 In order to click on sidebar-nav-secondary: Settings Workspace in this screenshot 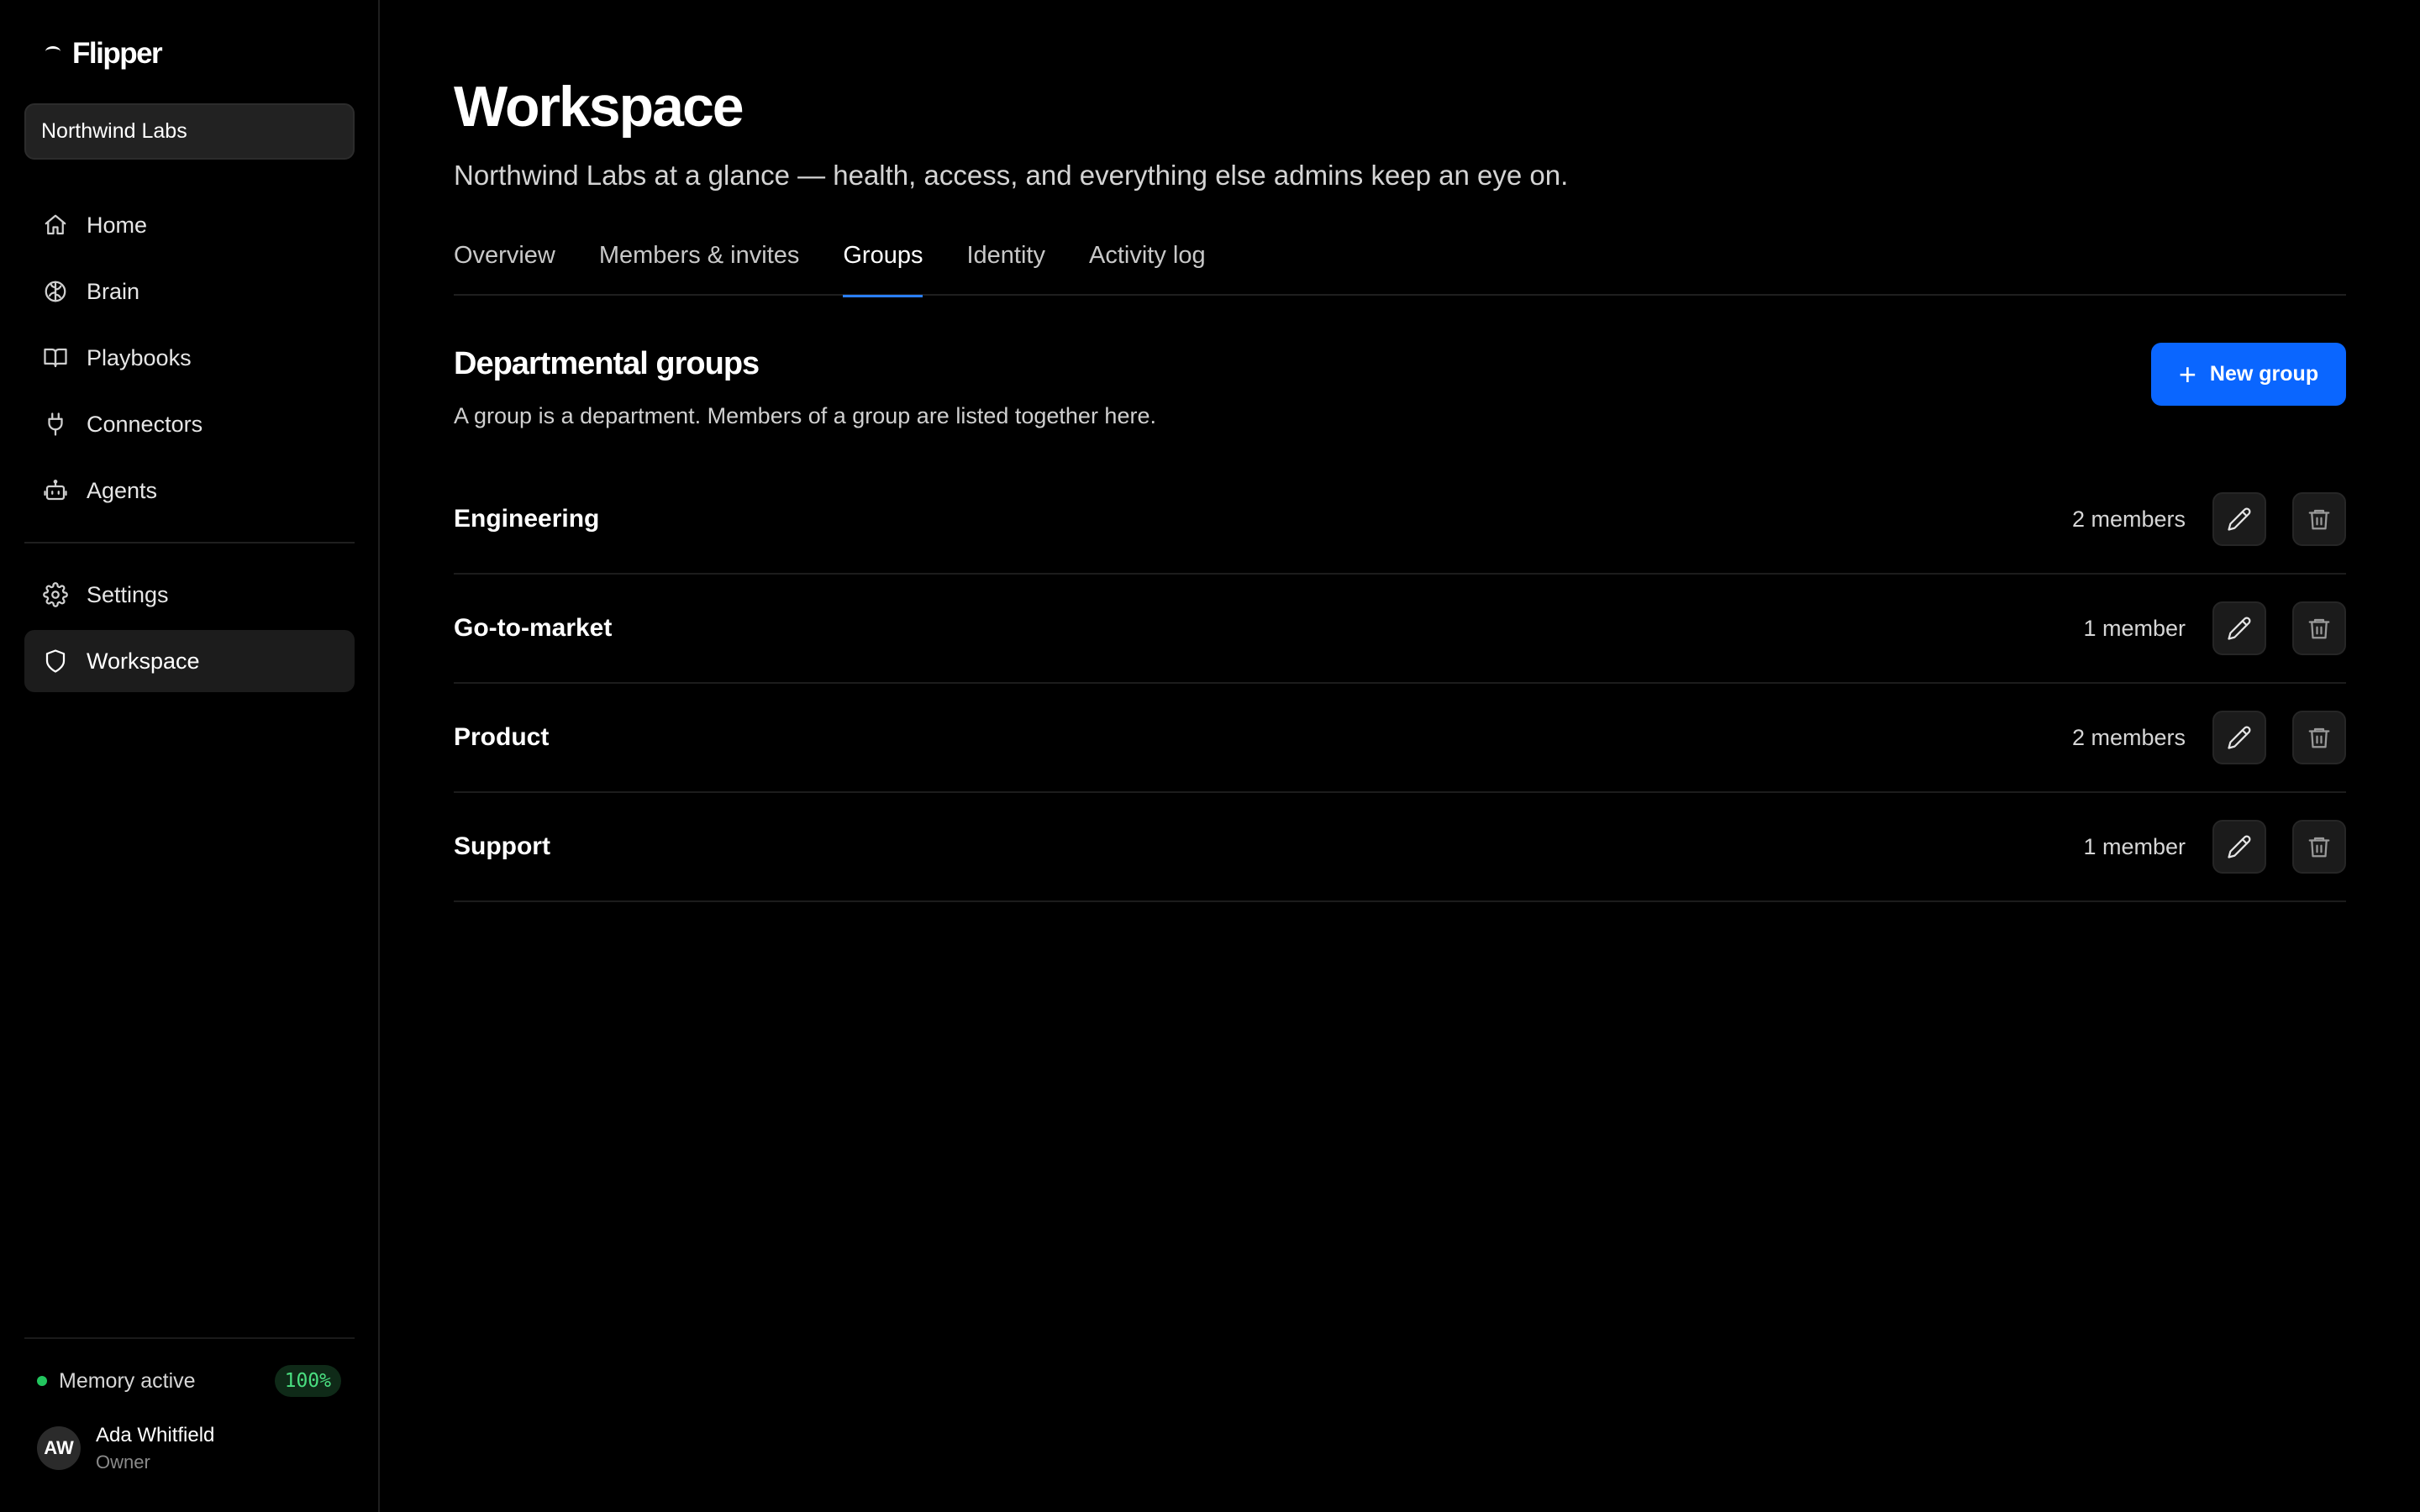, I will do `click(189, 630)`.